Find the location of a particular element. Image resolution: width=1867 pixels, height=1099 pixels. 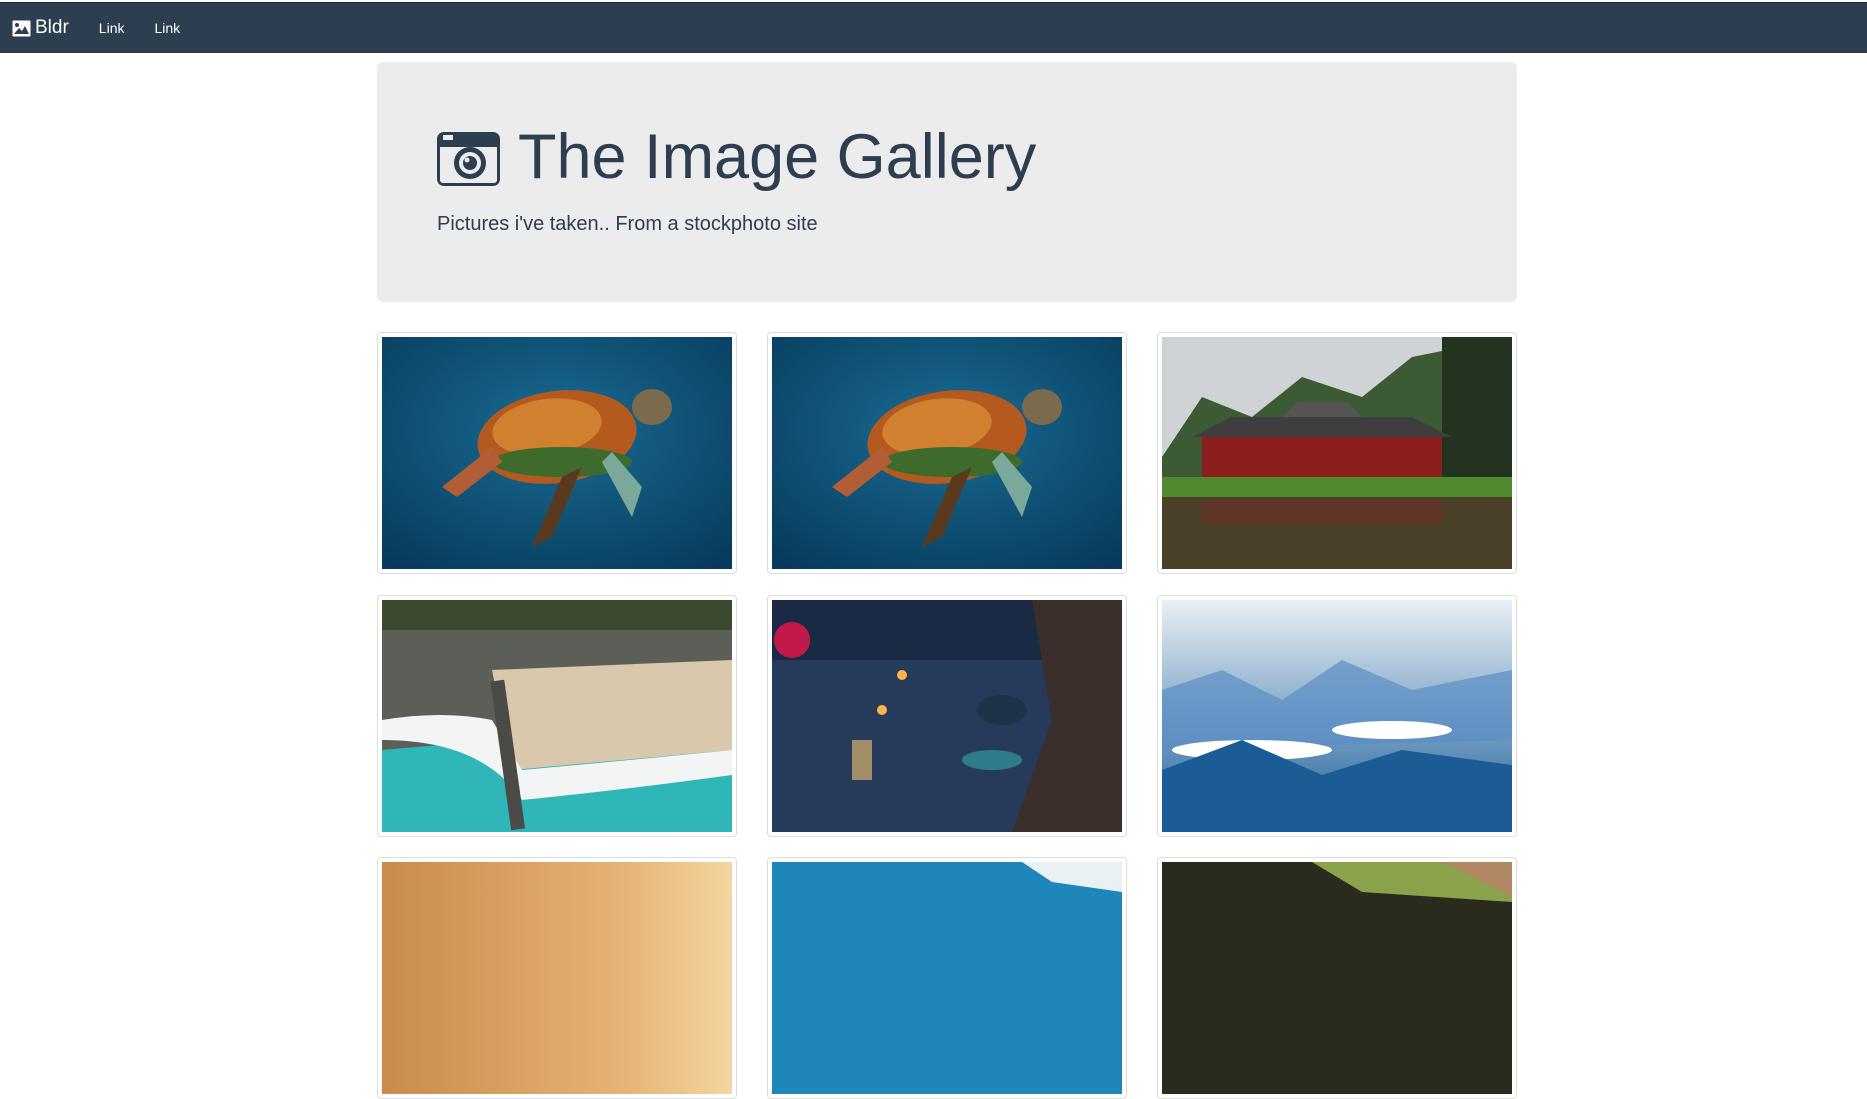

nav-link-1: Link is located at coordinates (112, 28).